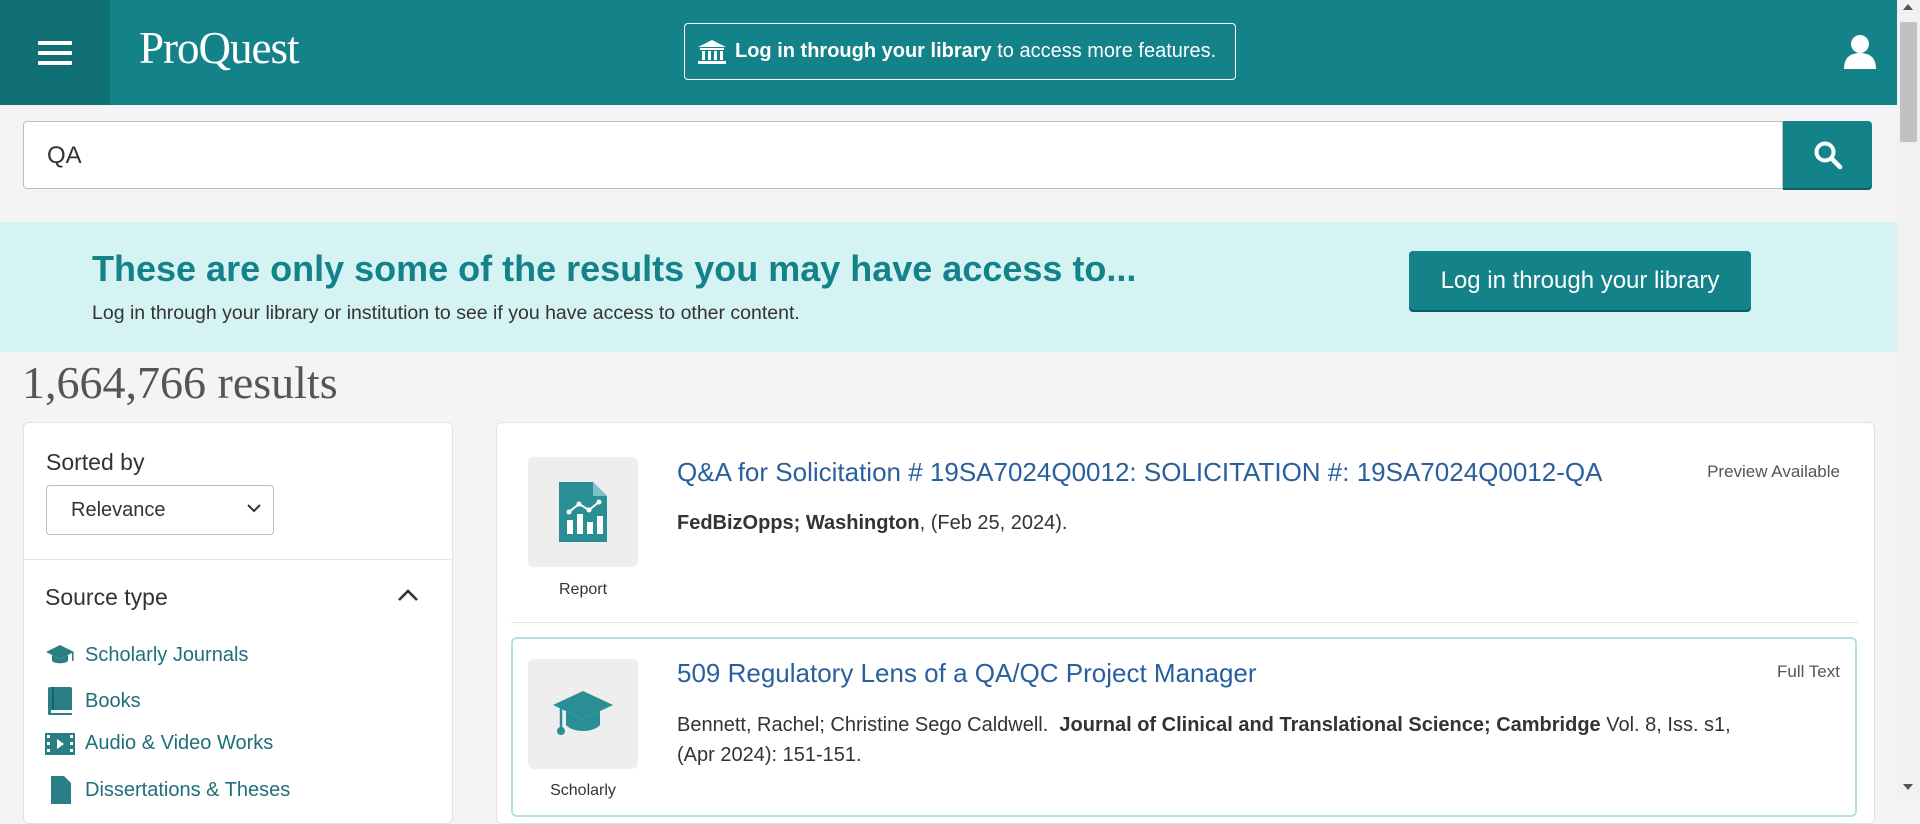 The width and height of the screenshot is (1920, 824). I want to click on source-type-scholarly-journals: Scholarly Journals, so click(146, 655).